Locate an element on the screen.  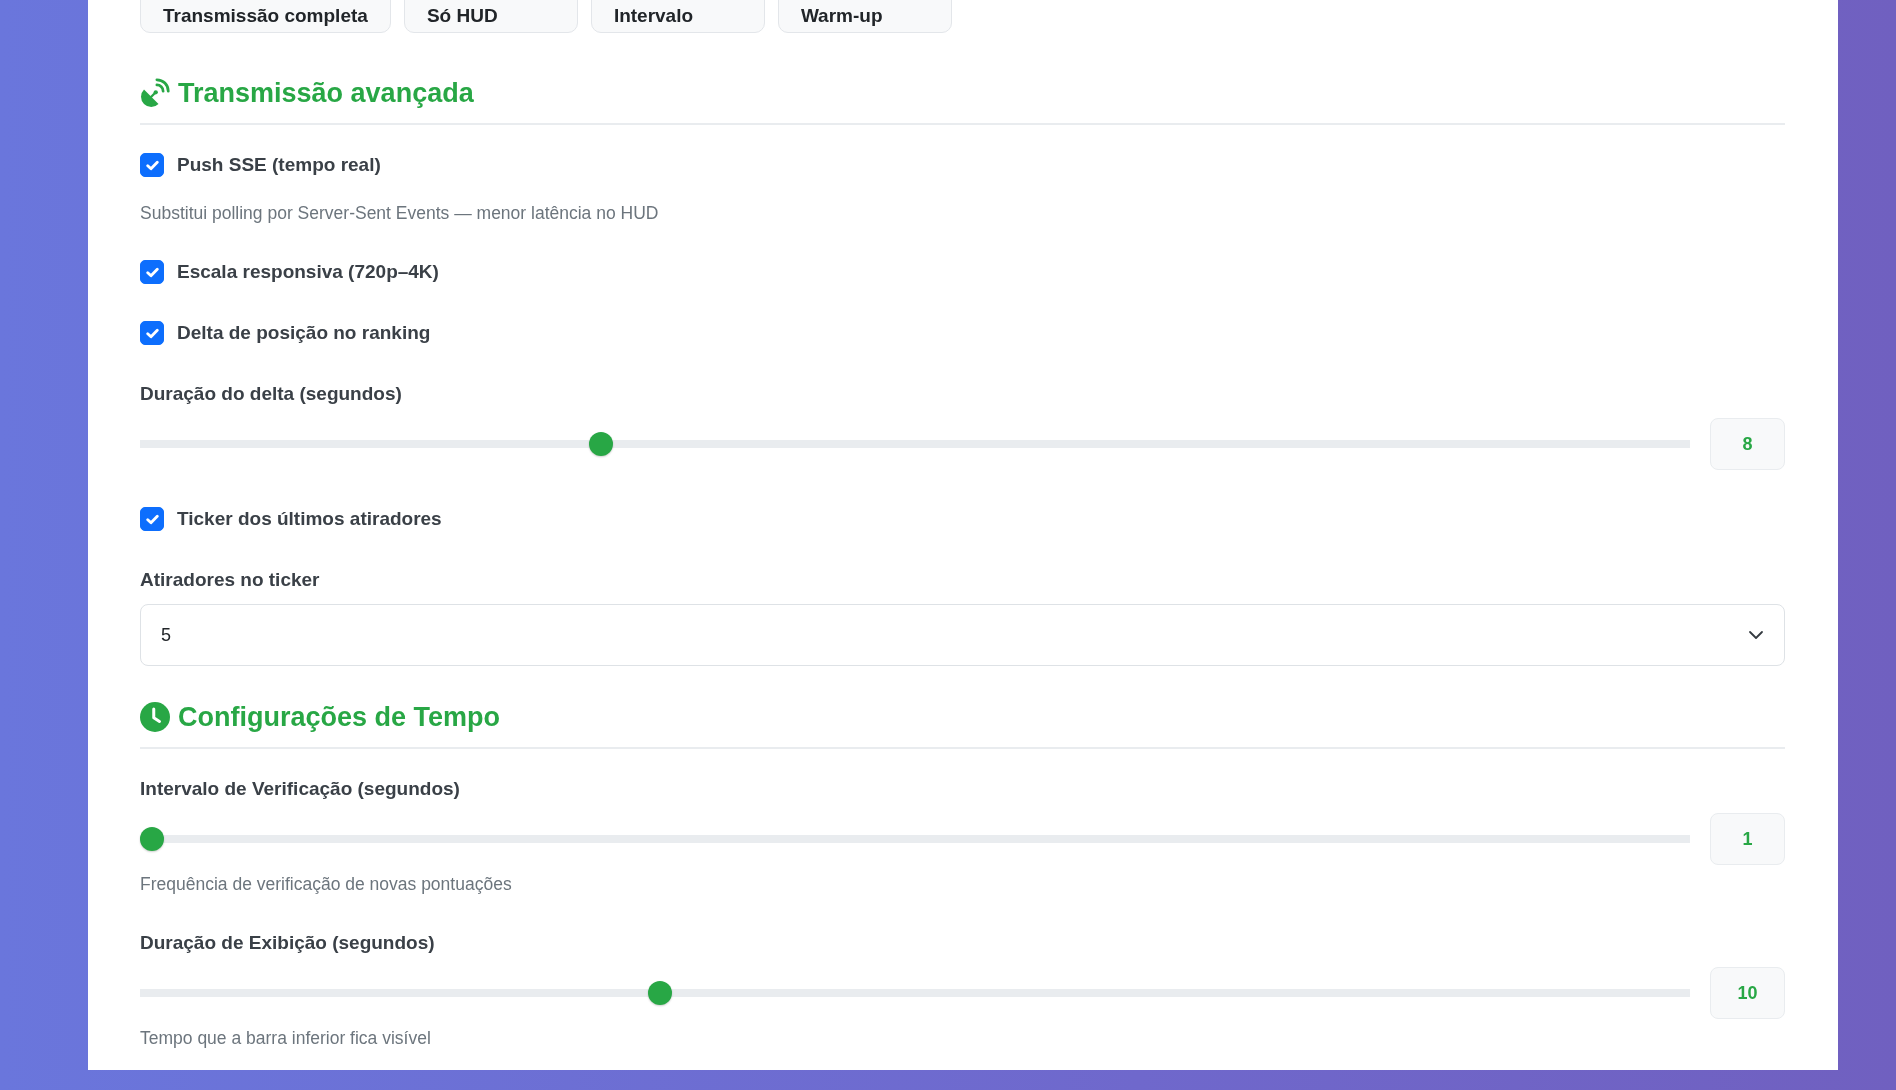
help-text: Tempo que a barra inferior fica visível is located at coordinates (286, 1038).